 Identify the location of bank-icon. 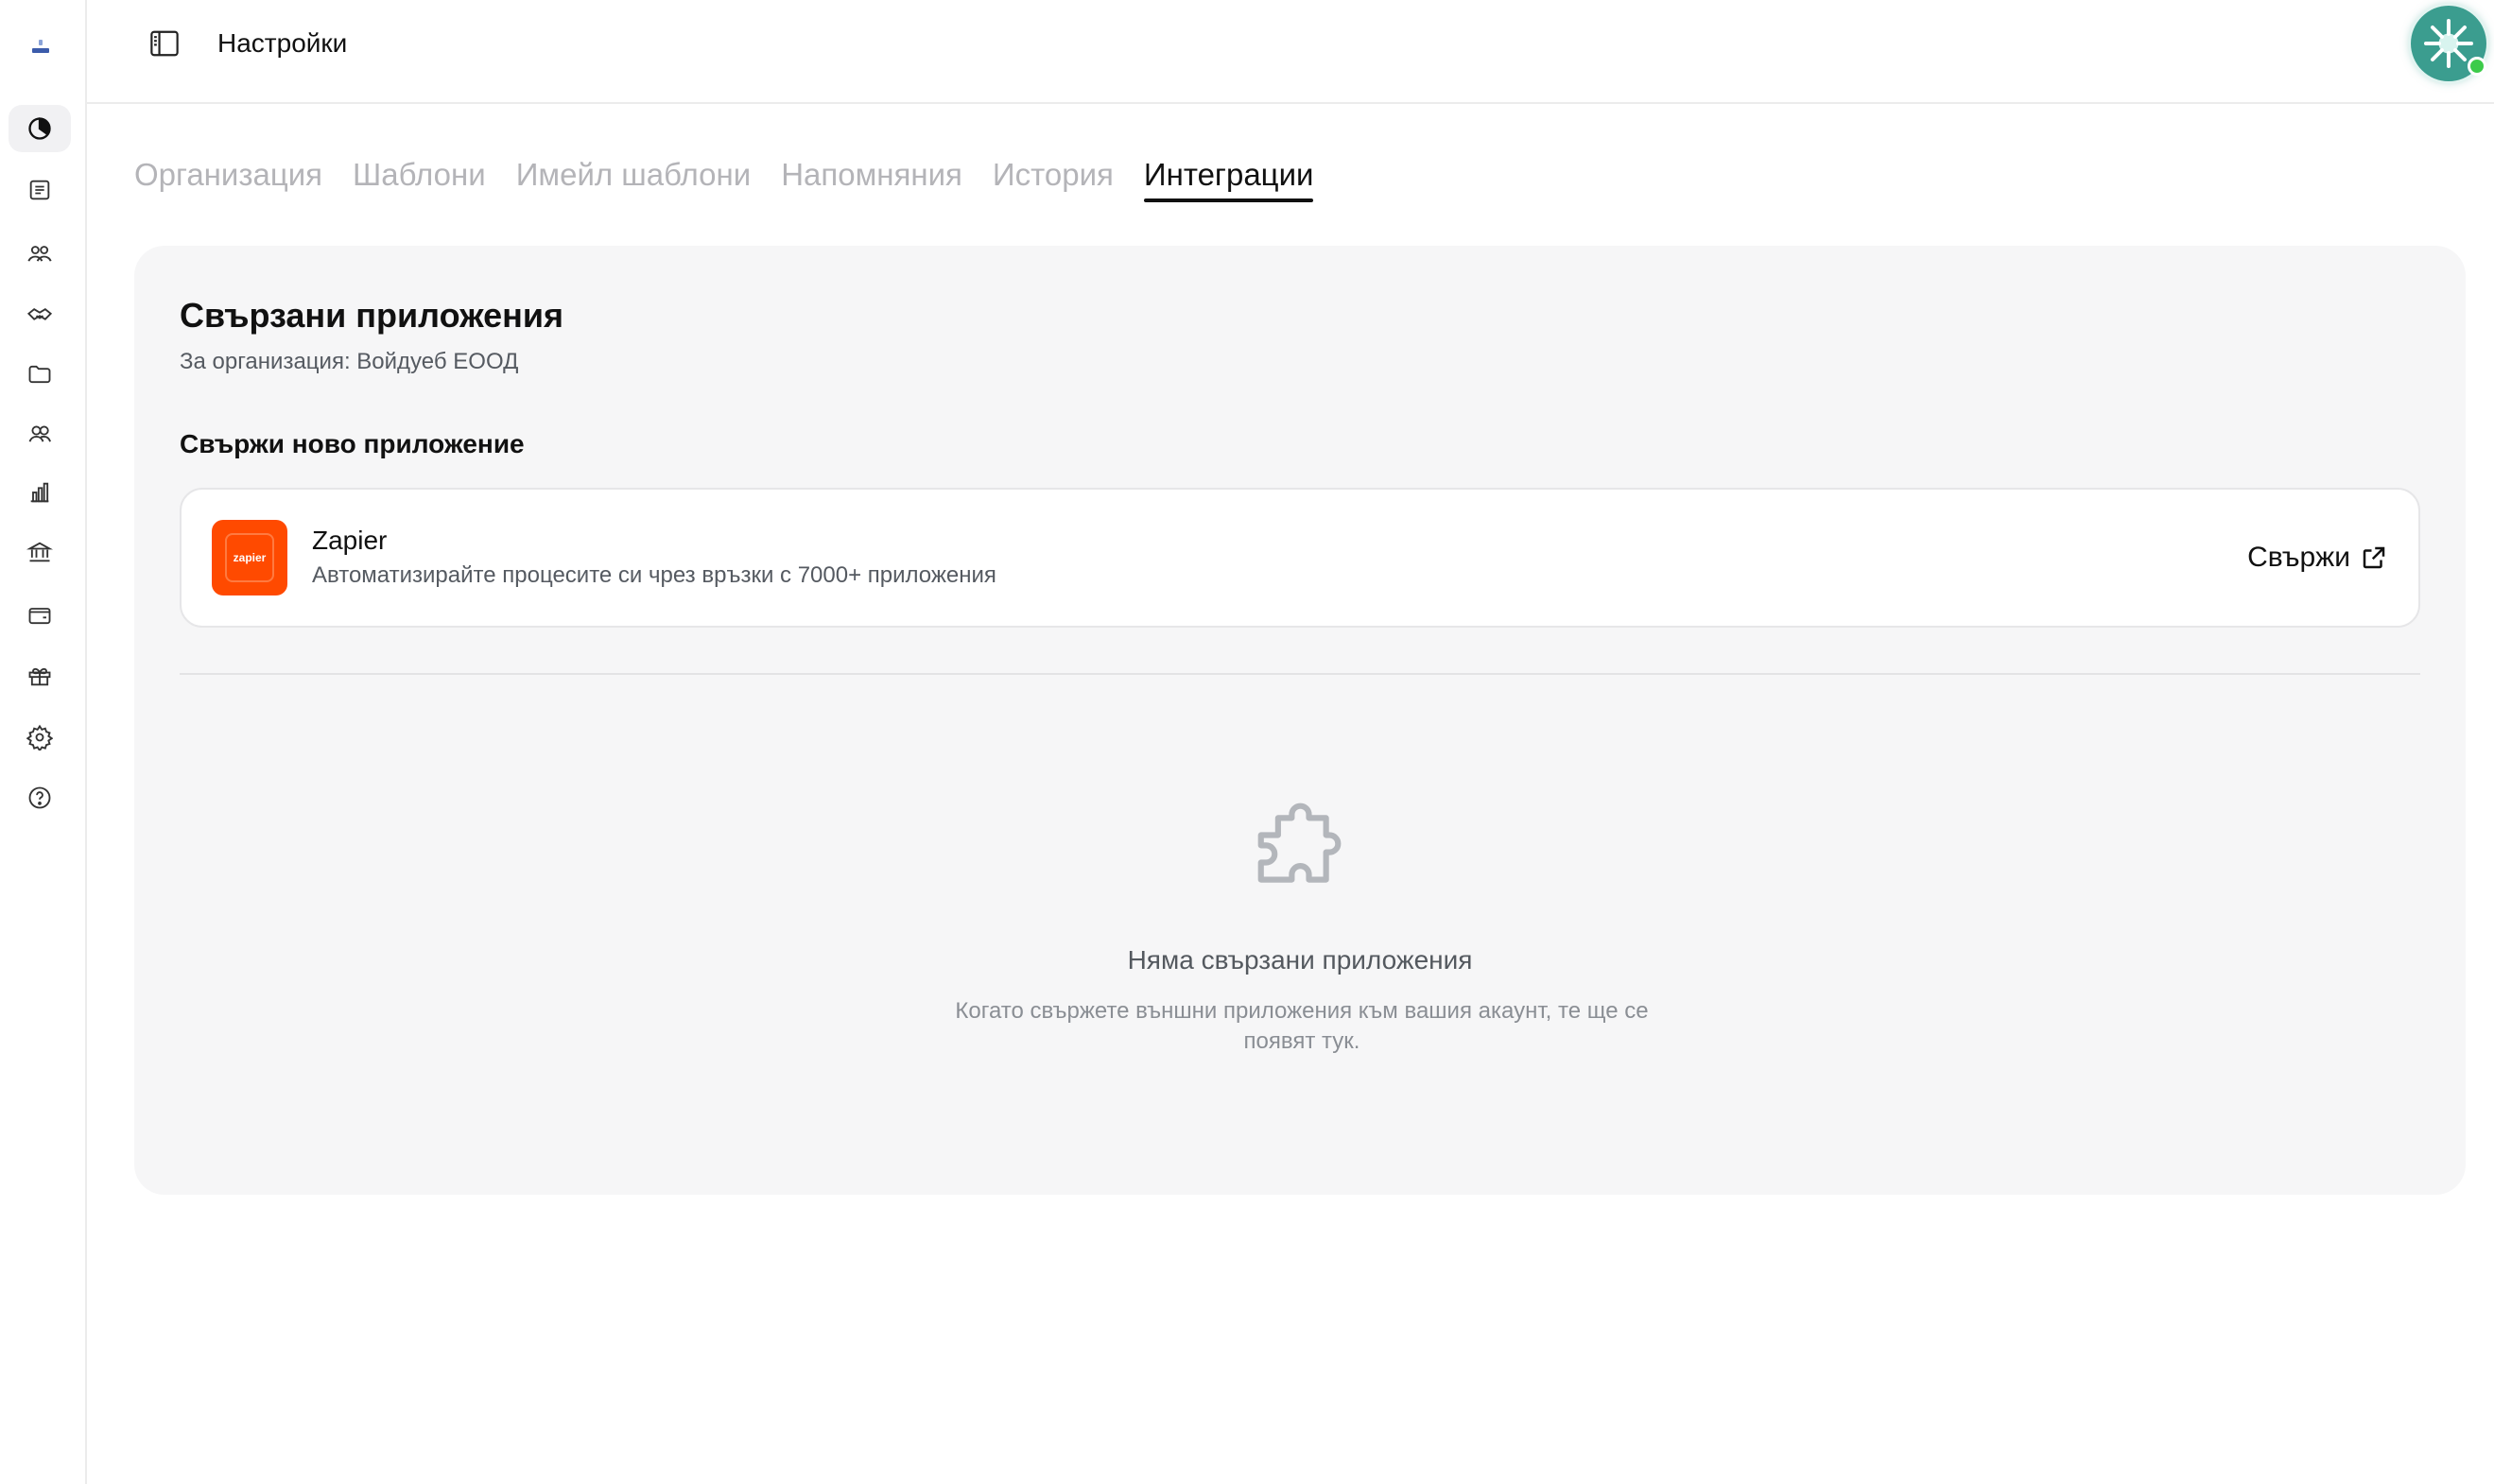
(39, 552).